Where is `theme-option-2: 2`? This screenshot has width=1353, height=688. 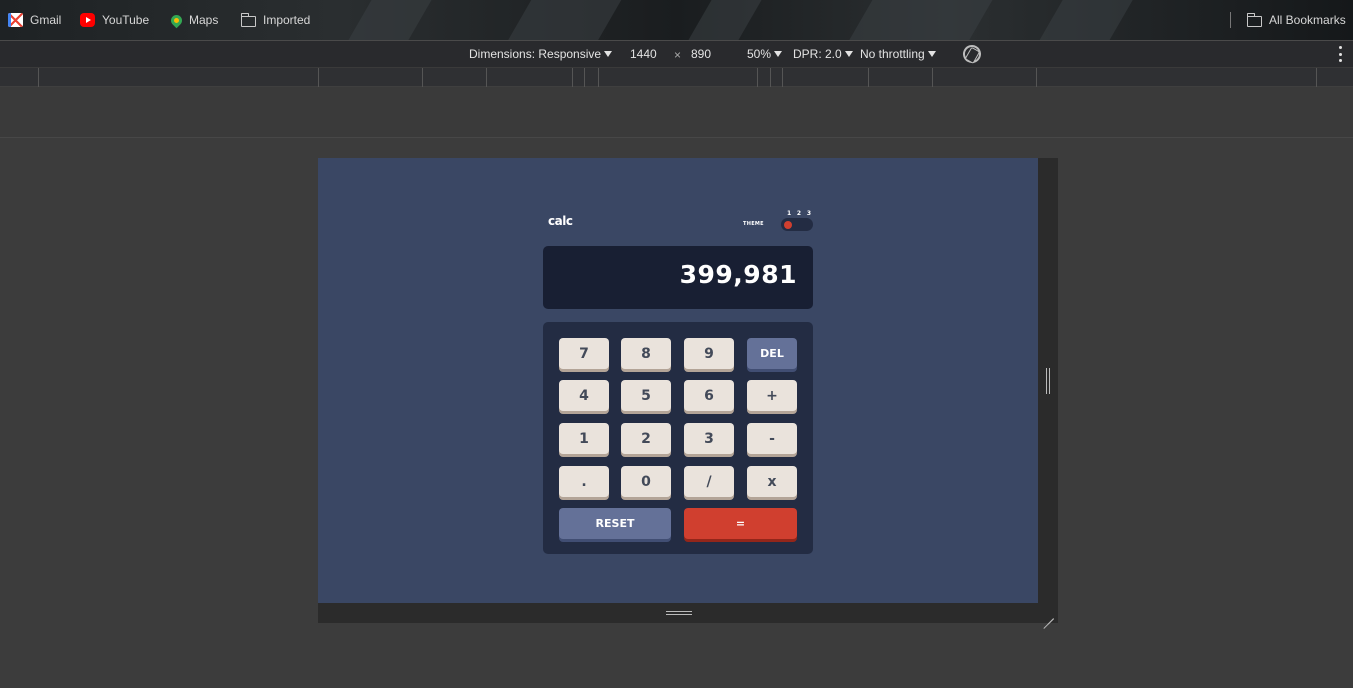
theme-option-2: 2 is located at coordinates (799, 213).